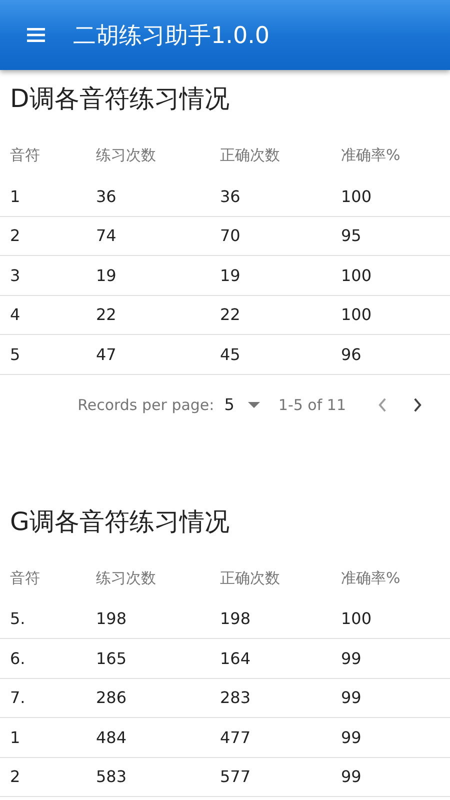 This screenshot has height=800, width=450. Describe the element at coordinates (417, 405) in the screenshot. I see `chevron-right-icon` at that location.